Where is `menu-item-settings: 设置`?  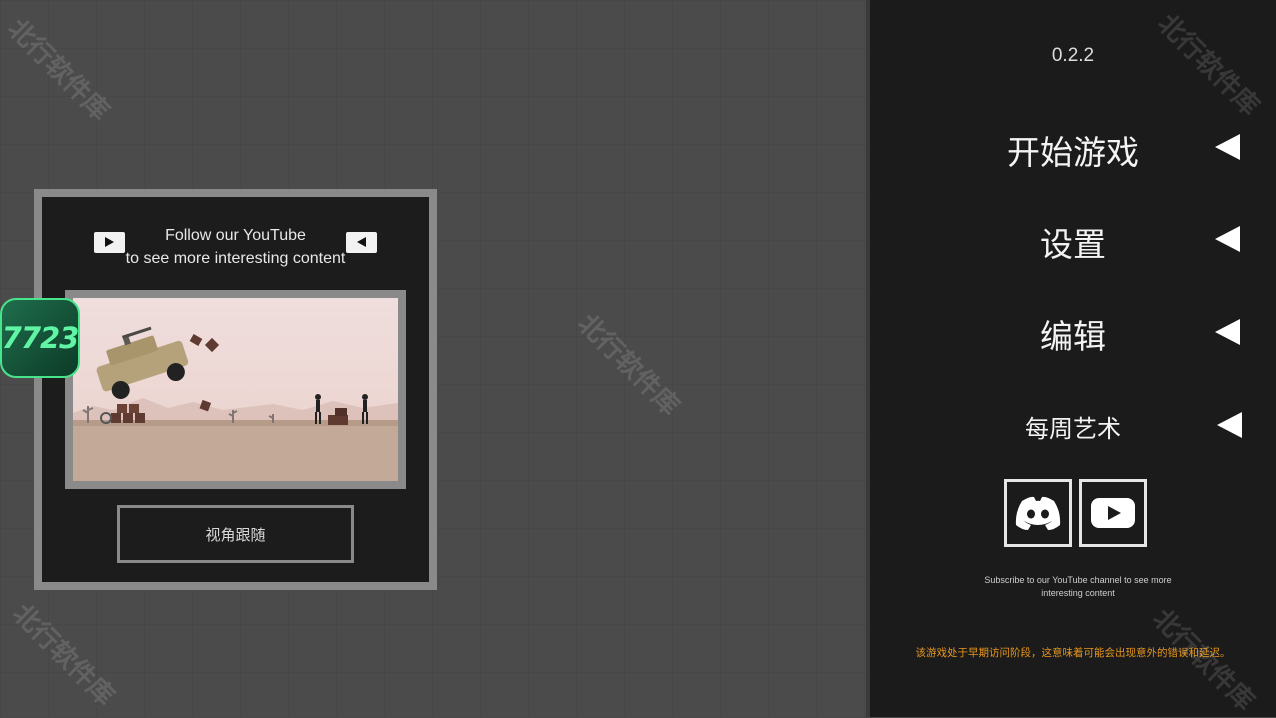 menu-item-settings: 设置 is located at coordinates (1073, 240).